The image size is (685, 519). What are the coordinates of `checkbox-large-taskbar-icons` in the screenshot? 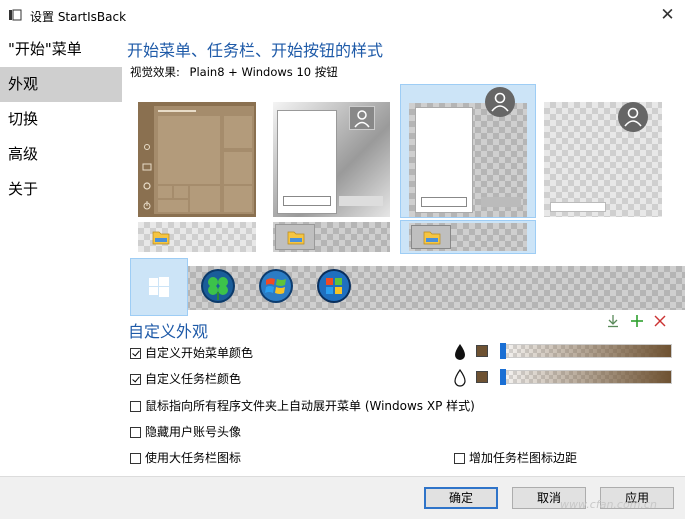 It's located at (135, 458).